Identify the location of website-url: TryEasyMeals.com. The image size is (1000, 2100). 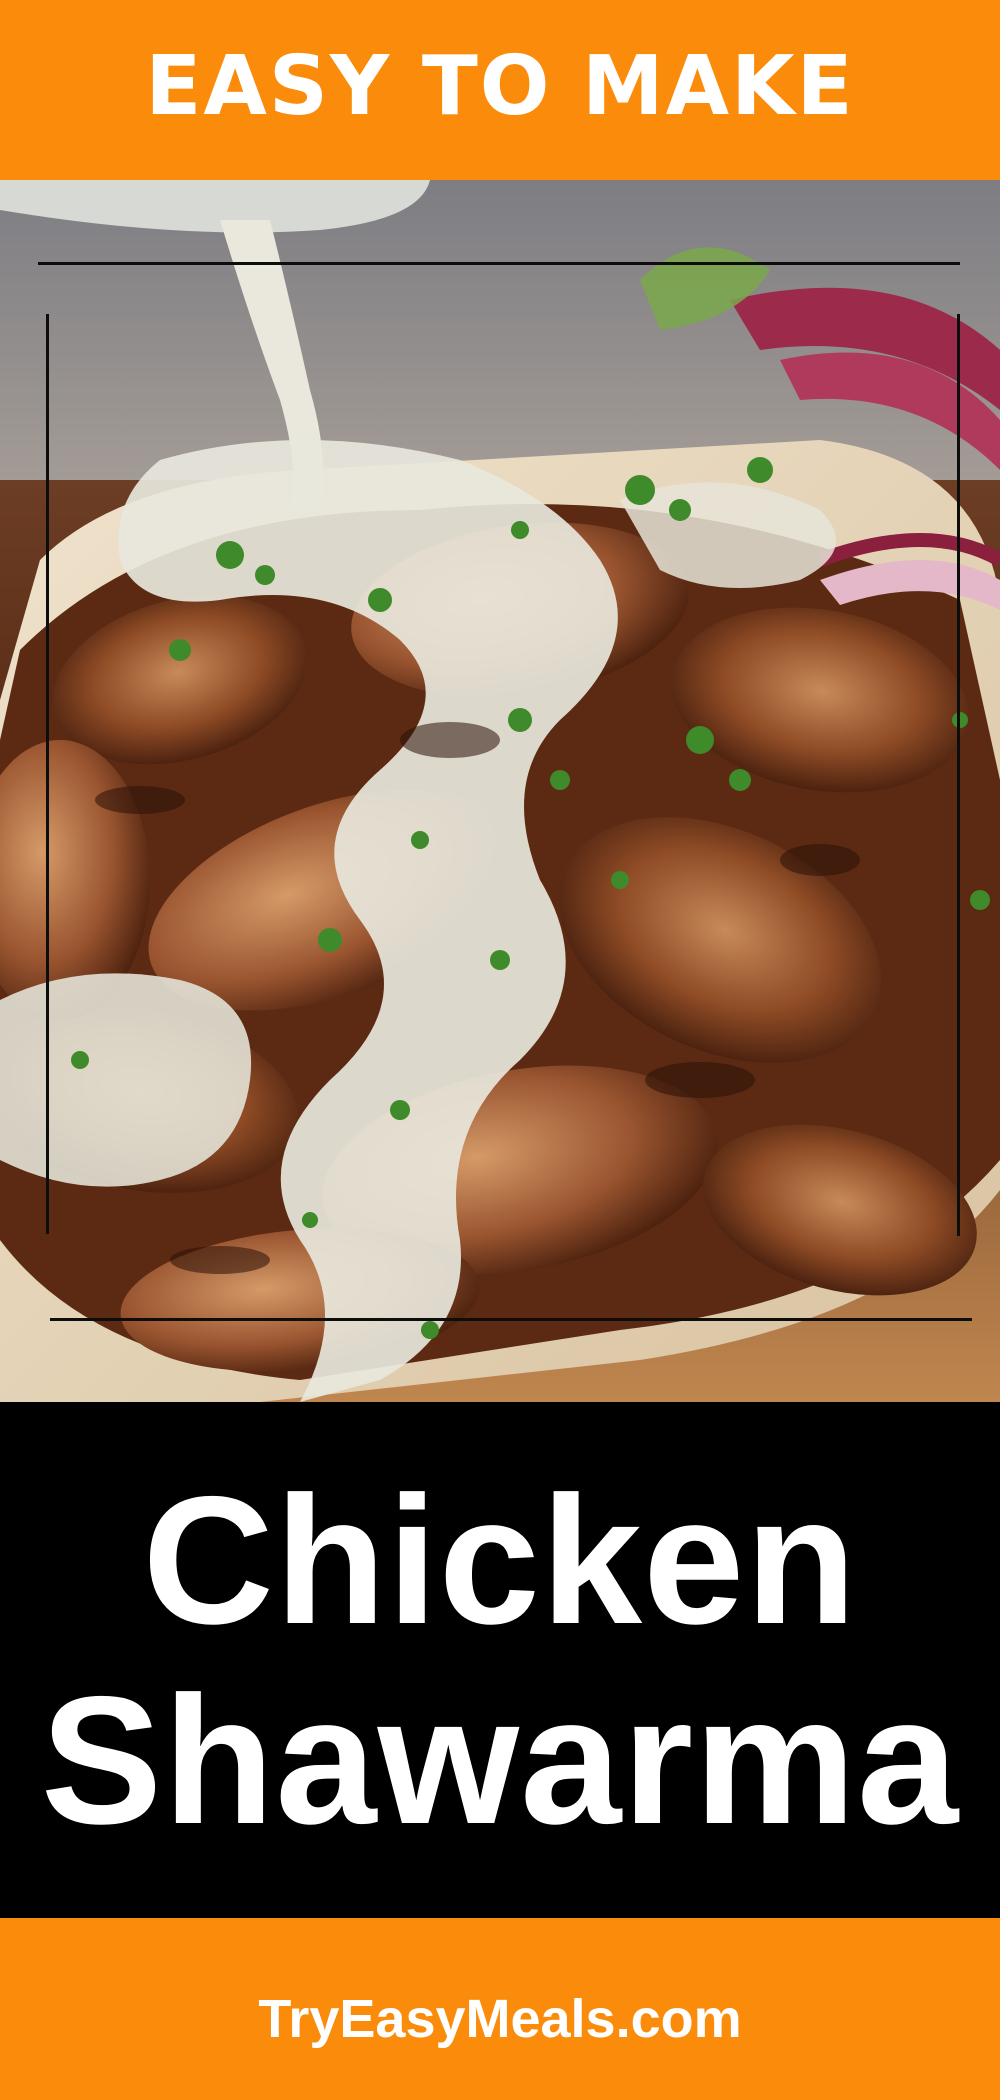
(500, 2019).